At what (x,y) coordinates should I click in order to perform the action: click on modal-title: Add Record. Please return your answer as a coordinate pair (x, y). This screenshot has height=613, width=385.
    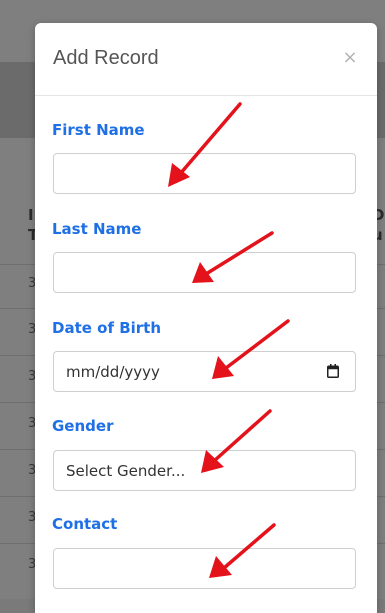
    Looking at the image, I should click on (106, 58).